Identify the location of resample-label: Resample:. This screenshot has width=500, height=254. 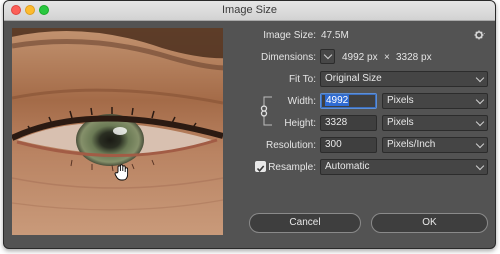
(292, 167).